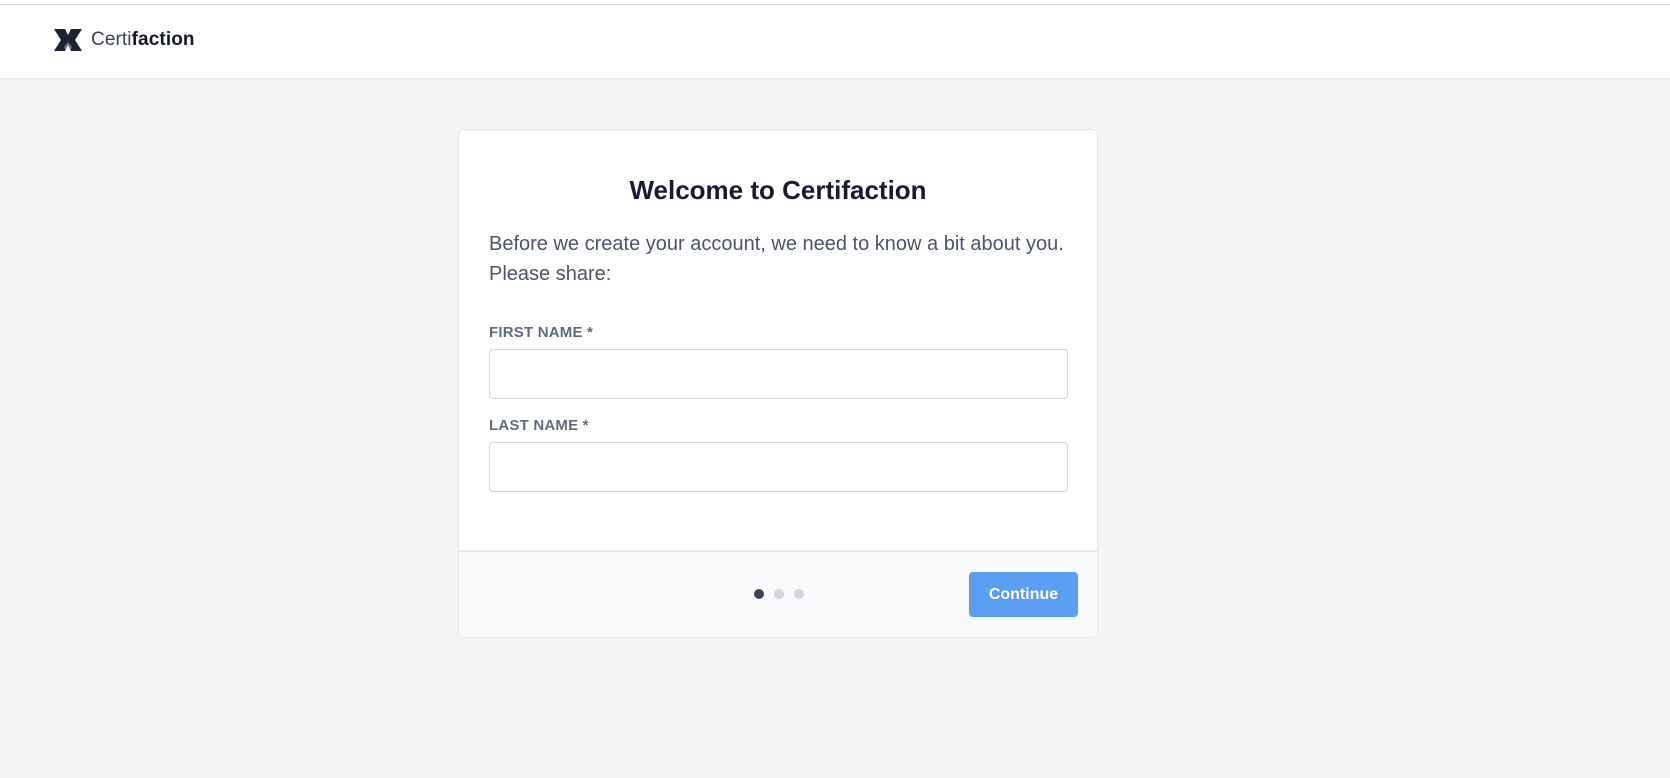 Image resolution: width=1670 pixels, height=778 pixels. What do you see at coordinates (1023, 594) in the screenshot?
I see `continue-button: Continue` at bounding box center [1023, 594].